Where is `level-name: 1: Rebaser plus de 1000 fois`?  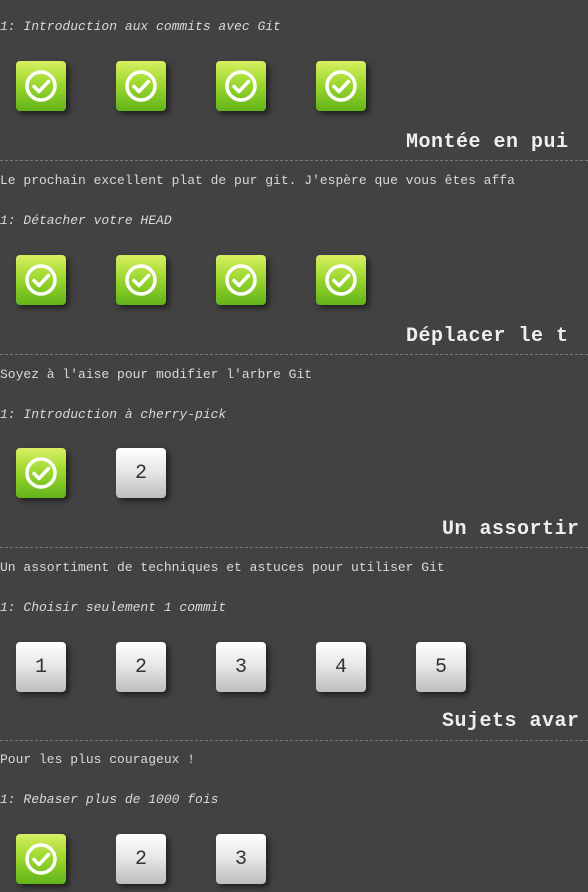 level-name: 1: Rebaser plus de 1000 fois is located at coordinates (109, 799).